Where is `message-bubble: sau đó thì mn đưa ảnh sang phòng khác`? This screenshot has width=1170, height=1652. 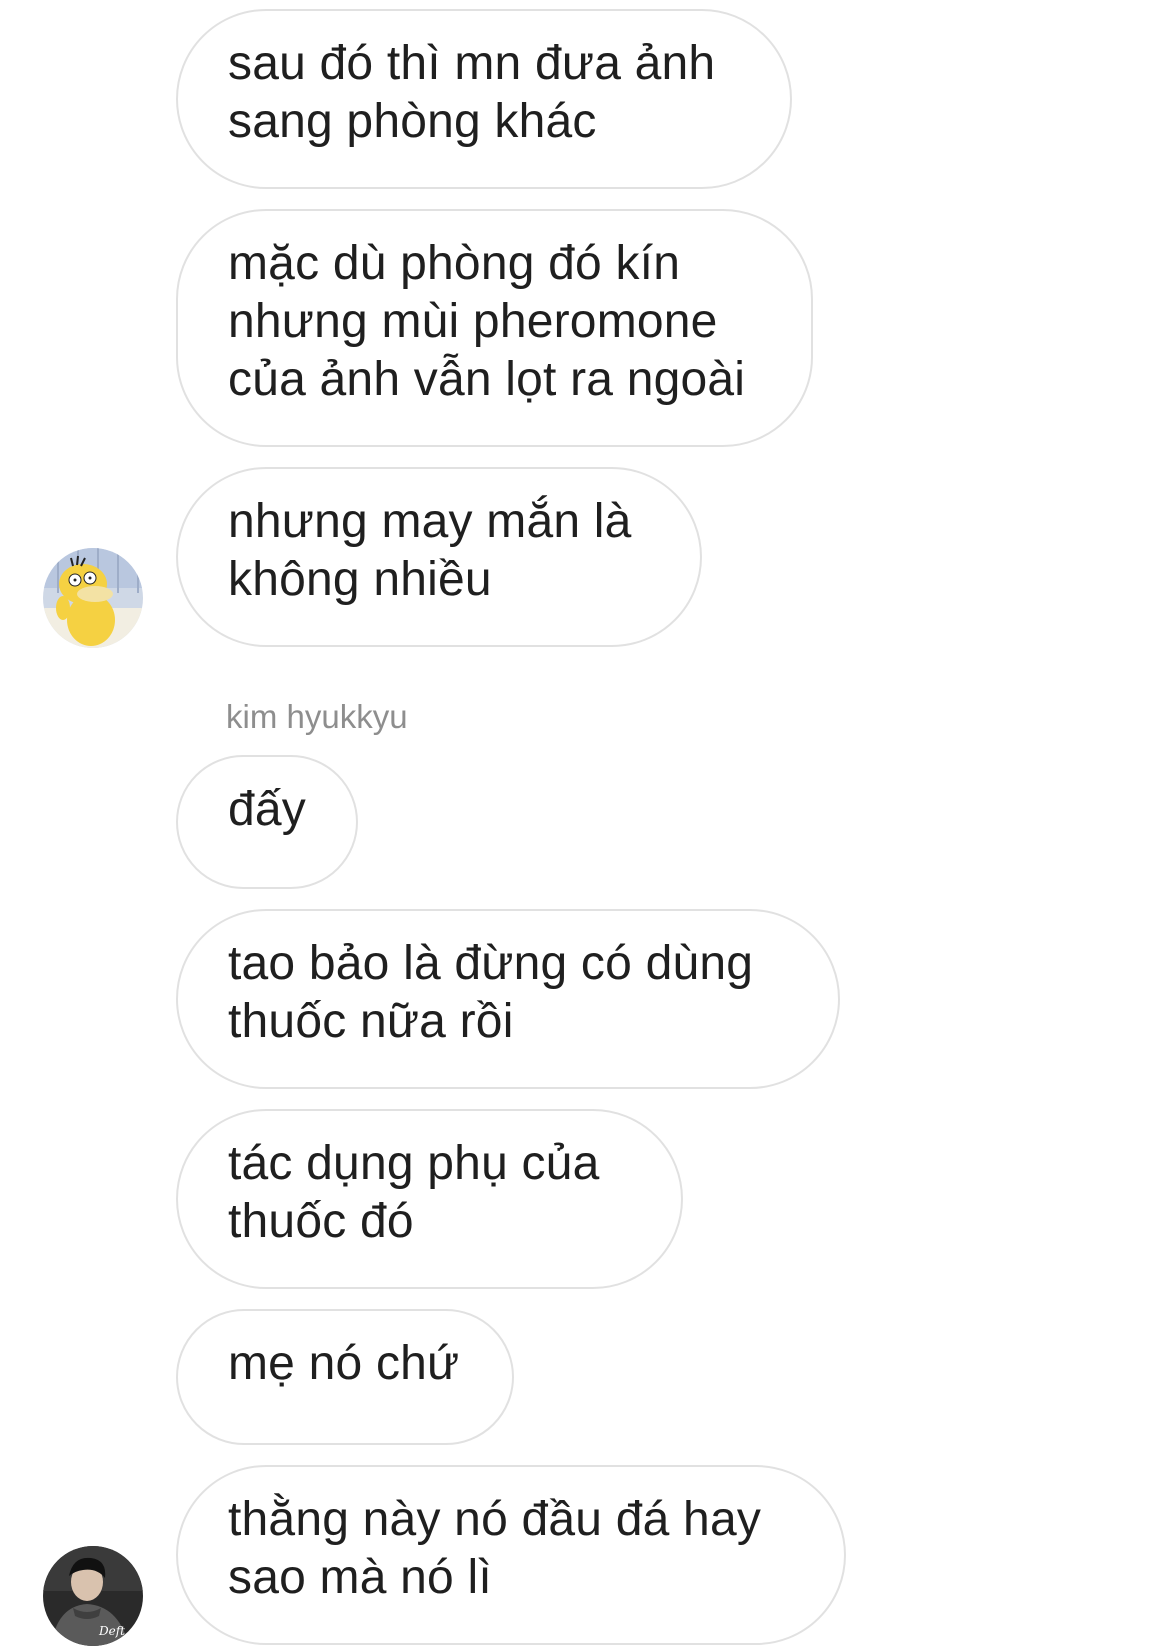 message-bubble: sau đó thì mn đưa ảnh sang phòng khác is located at coordinates (484, 99).